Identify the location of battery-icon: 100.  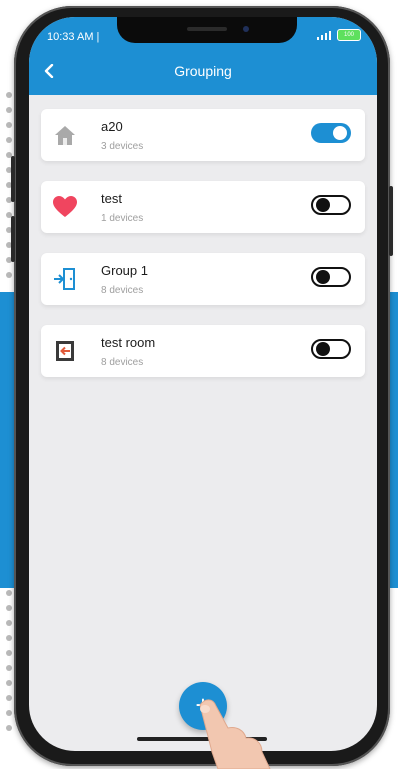
(349, 35).